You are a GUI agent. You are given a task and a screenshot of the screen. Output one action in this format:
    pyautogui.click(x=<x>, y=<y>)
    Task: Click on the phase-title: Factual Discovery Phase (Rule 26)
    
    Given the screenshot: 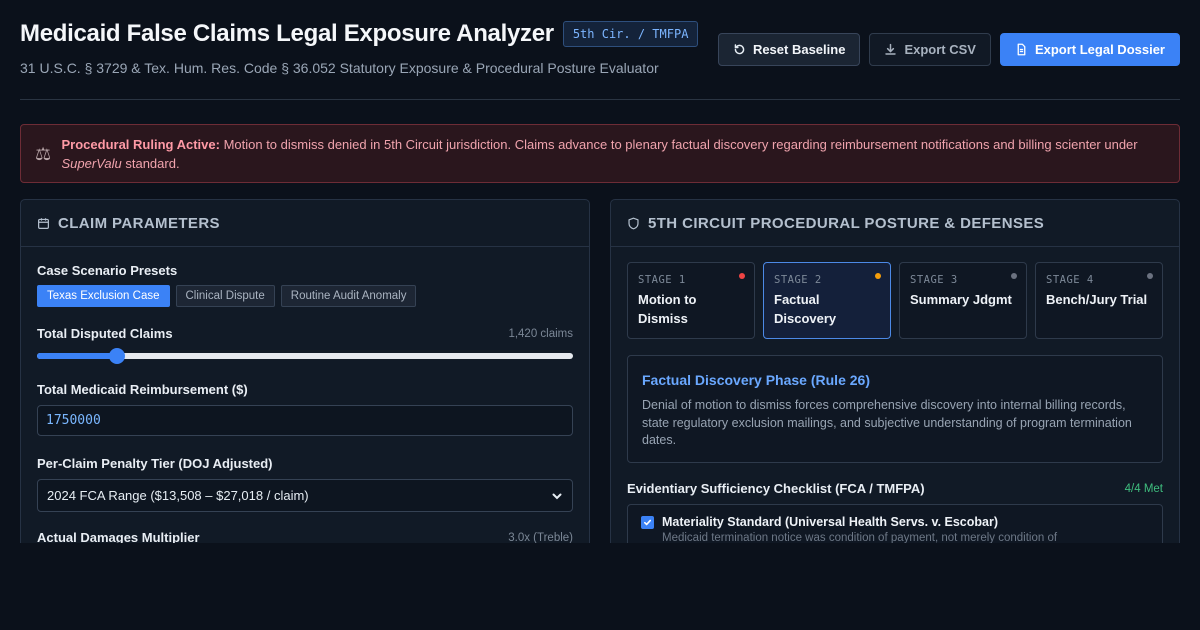 What is the action you would take?
    pyautogui.click(x=756, y=380)
    